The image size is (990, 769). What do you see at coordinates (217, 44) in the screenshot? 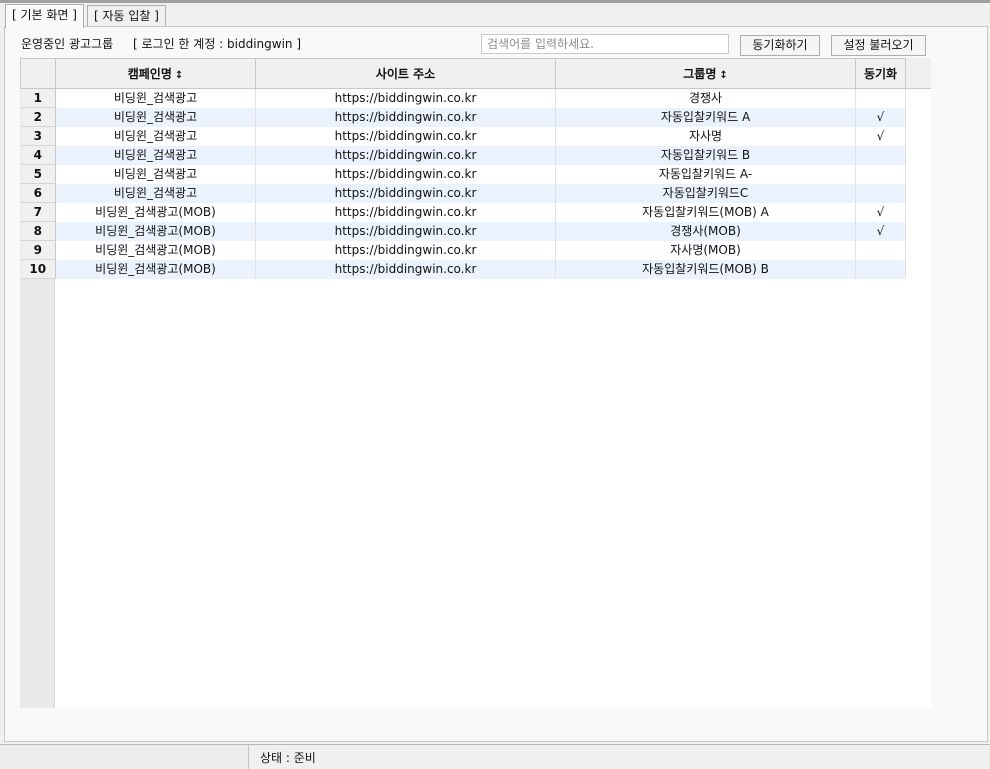
I see `logged-in-account-label: [ 로그인 한 계정 : biddingwin ]` at bounding box center [217, 44].